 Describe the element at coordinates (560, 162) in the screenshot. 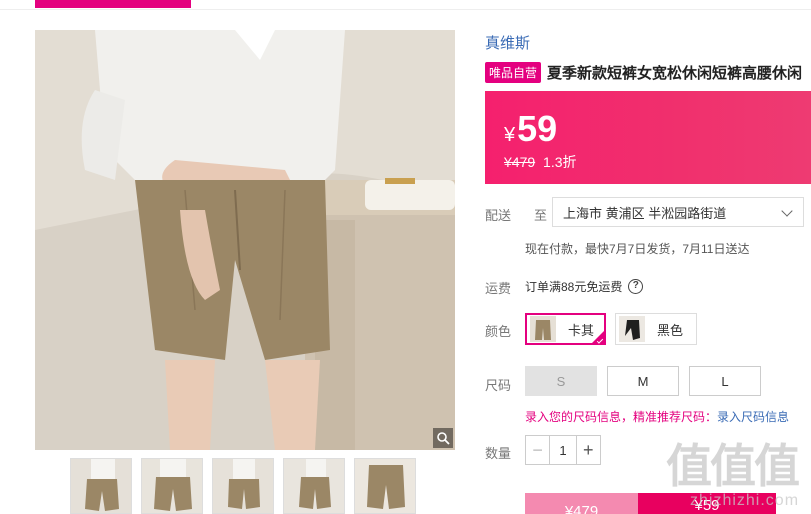

I see `discount-label: 1.3折` at that location.